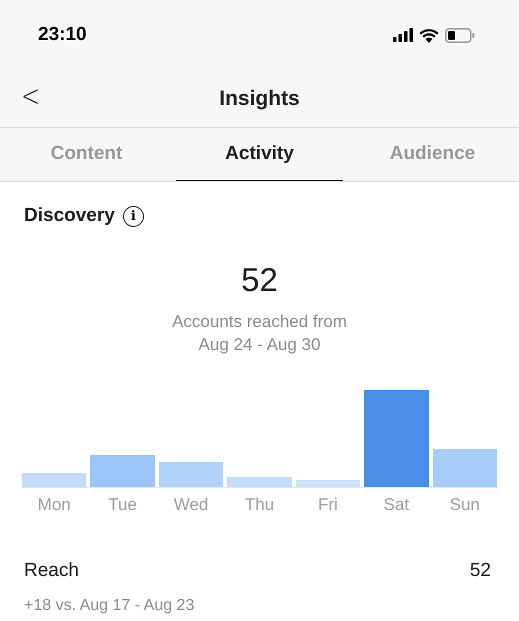 The image size is (519, 621). What do you see at coordinates (54, 505) in the screenshot?
I see `day-label: Mon` at bounding box center [54, 505].